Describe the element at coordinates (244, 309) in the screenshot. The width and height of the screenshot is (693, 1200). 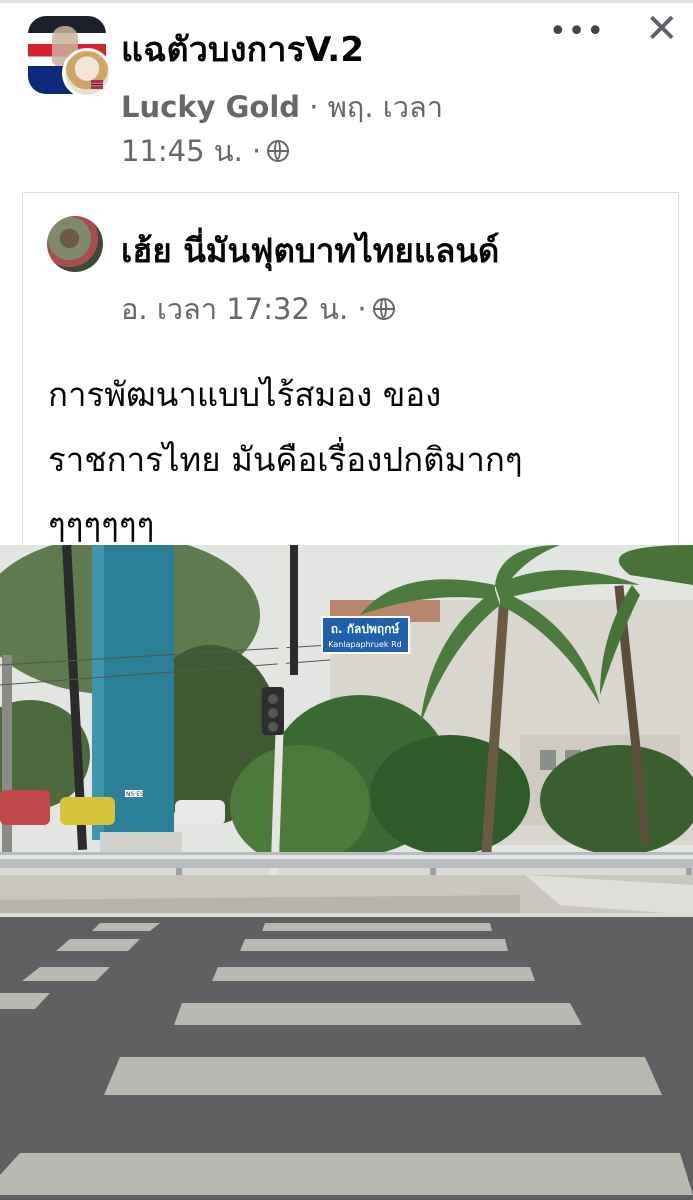
I see `shared-post-time: อ. เวลา 17:32 น. ·` at that location.